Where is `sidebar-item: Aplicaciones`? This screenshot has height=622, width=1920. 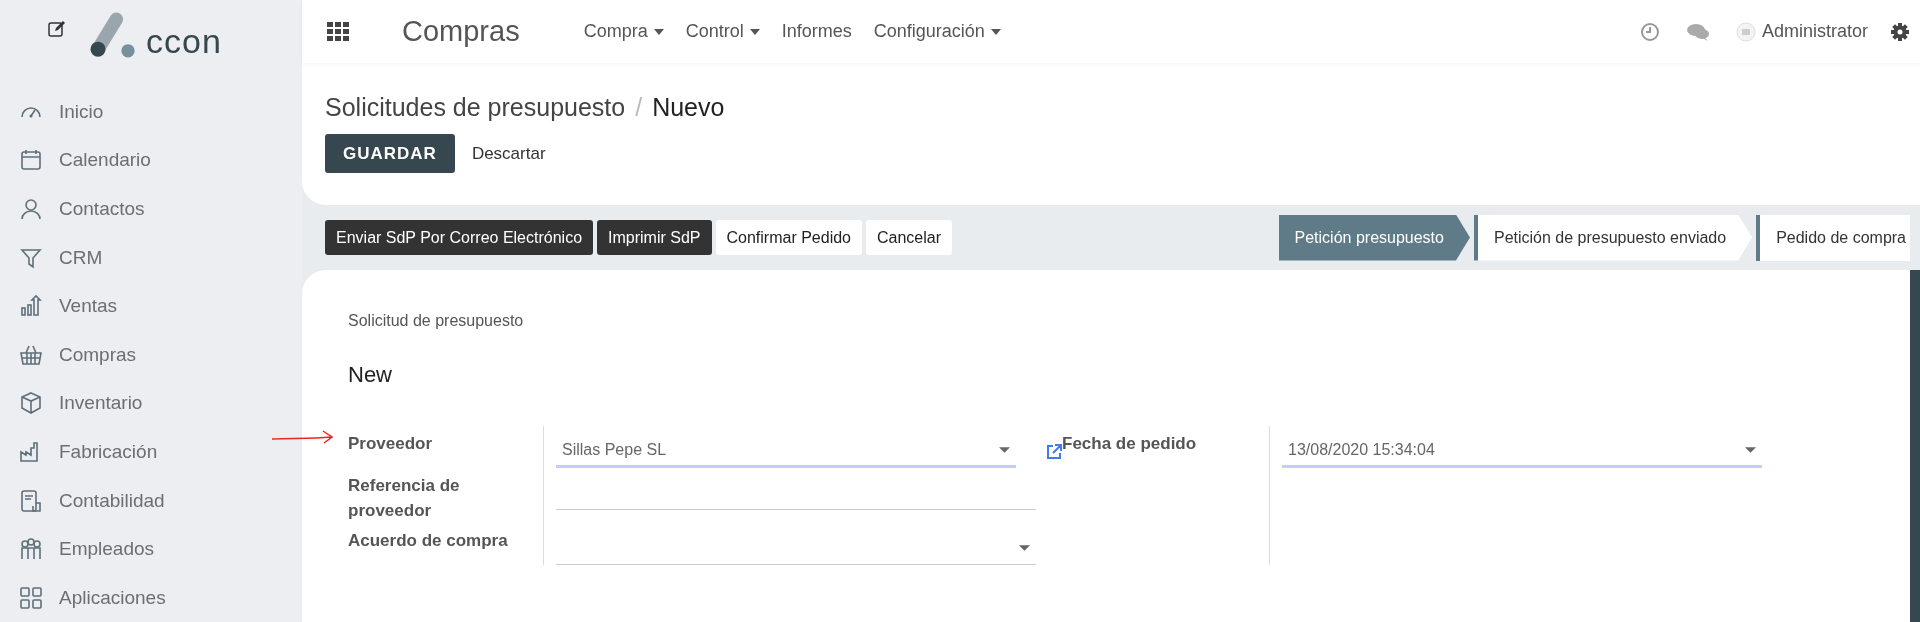
sidebar-item: Aplicaciones is located at coordinates (151, 597).